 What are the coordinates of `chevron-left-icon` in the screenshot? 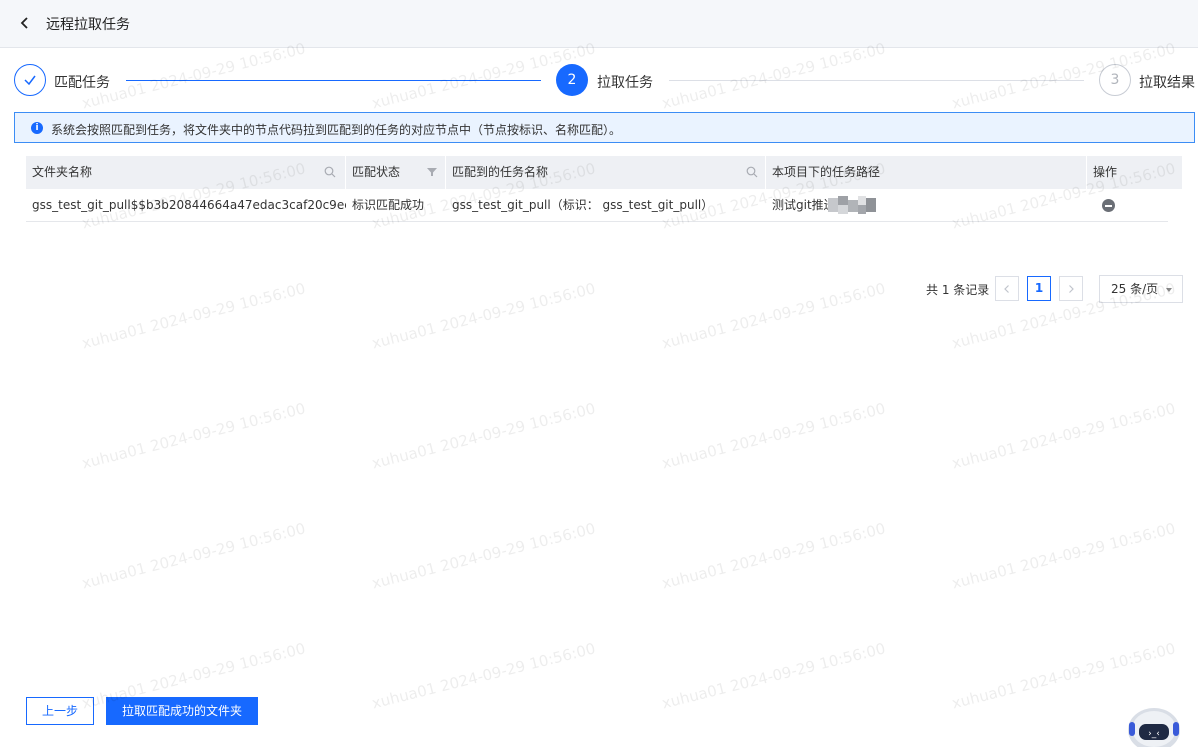 It's located at (1006, 289).